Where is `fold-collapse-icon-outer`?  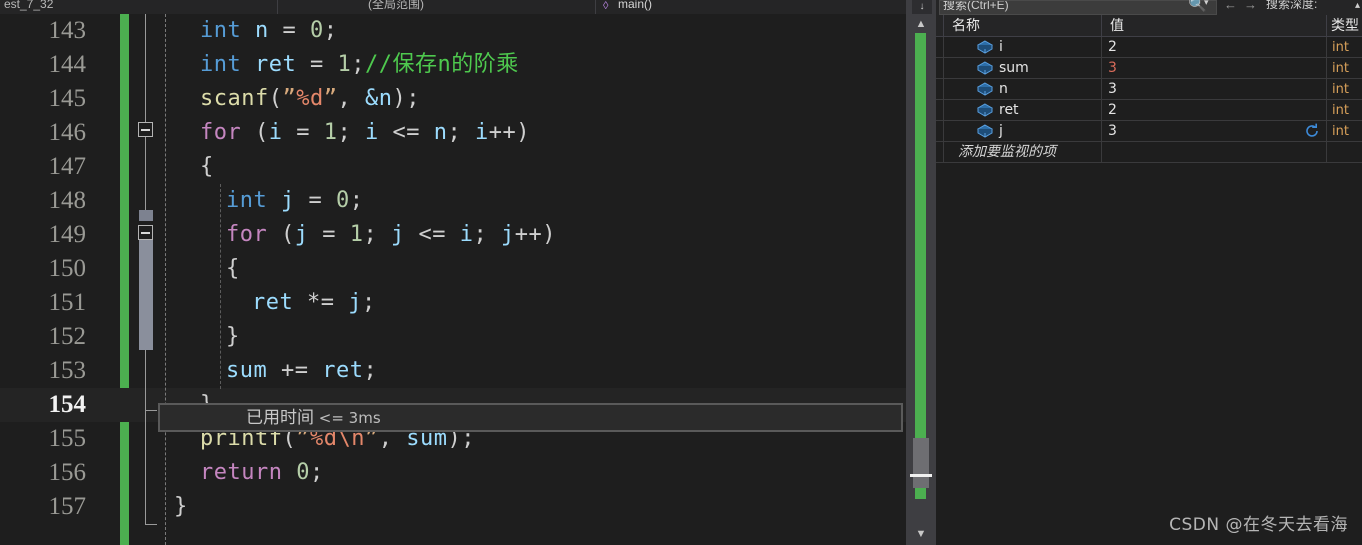
fold-collapse-icon-outer is located at coordinates (145, 129).